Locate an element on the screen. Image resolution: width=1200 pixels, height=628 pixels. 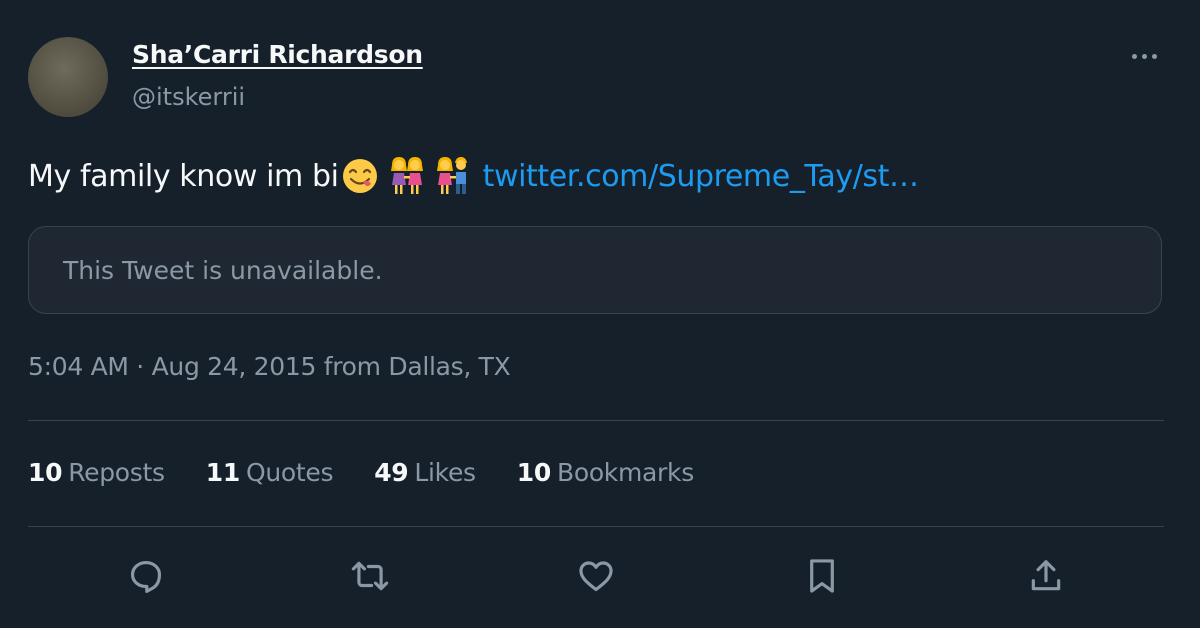
stat-label: Bookmarks is located at coordinates (625, 472).